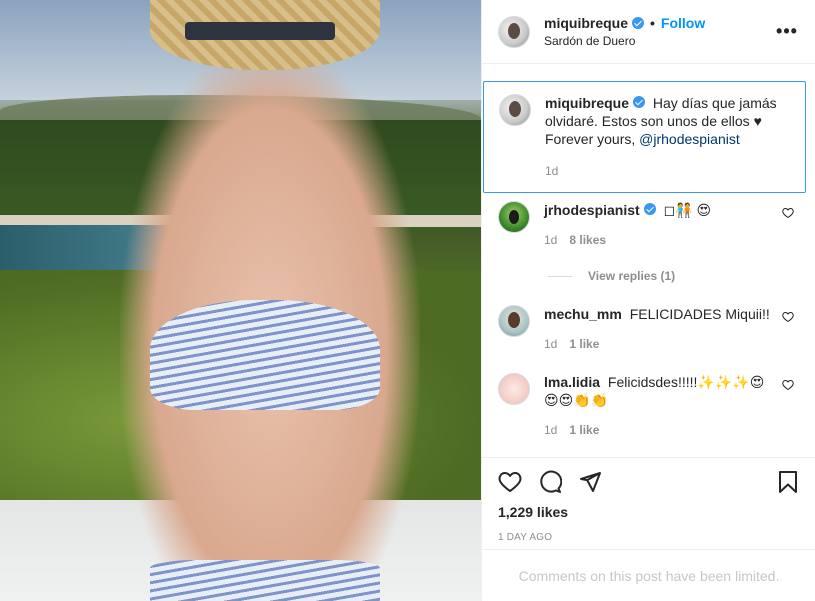 The height and width of the screenshot is (601, 815). I want to click on caption-time: 1d, so click(551, 171).